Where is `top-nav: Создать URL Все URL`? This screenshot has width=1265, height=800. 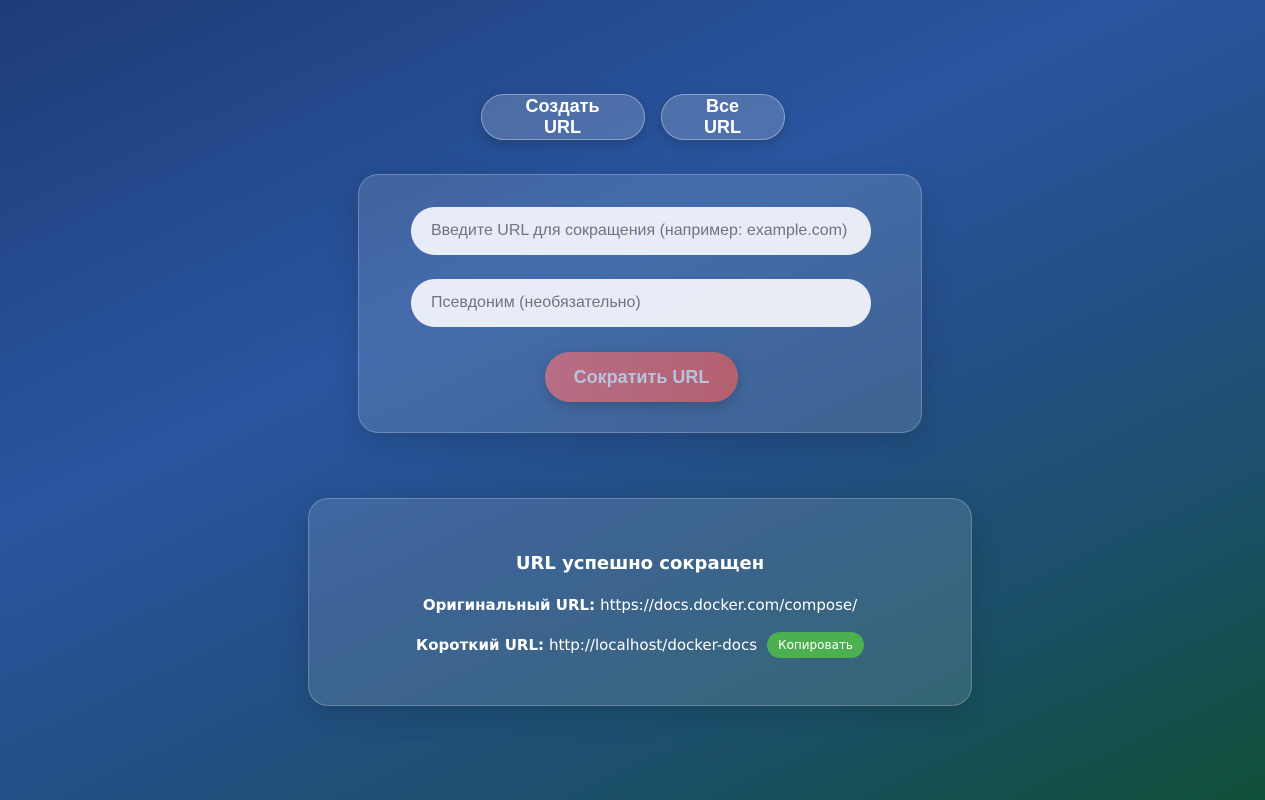
top-nav: Создать URL Все URL is located at coordinates (632, 117).